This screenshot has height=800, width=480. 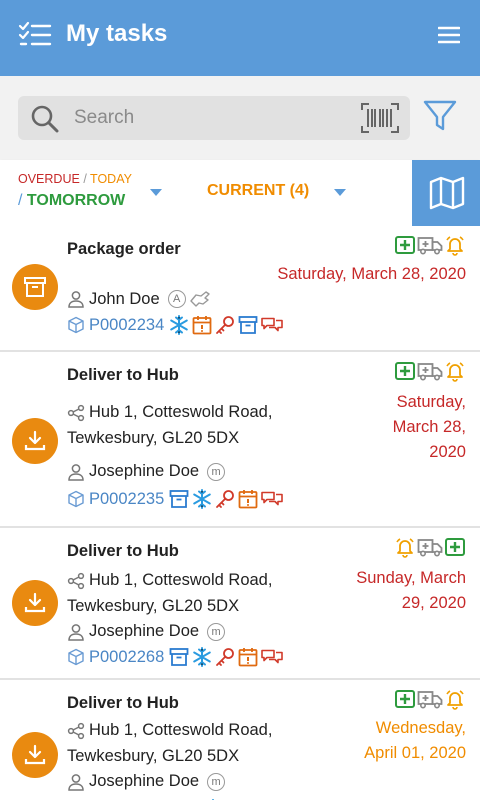 What do you see at coordinates (415, 753) in the screenshot?
I see `date-line: April 01, 2020` at bounding box center [415, 753].